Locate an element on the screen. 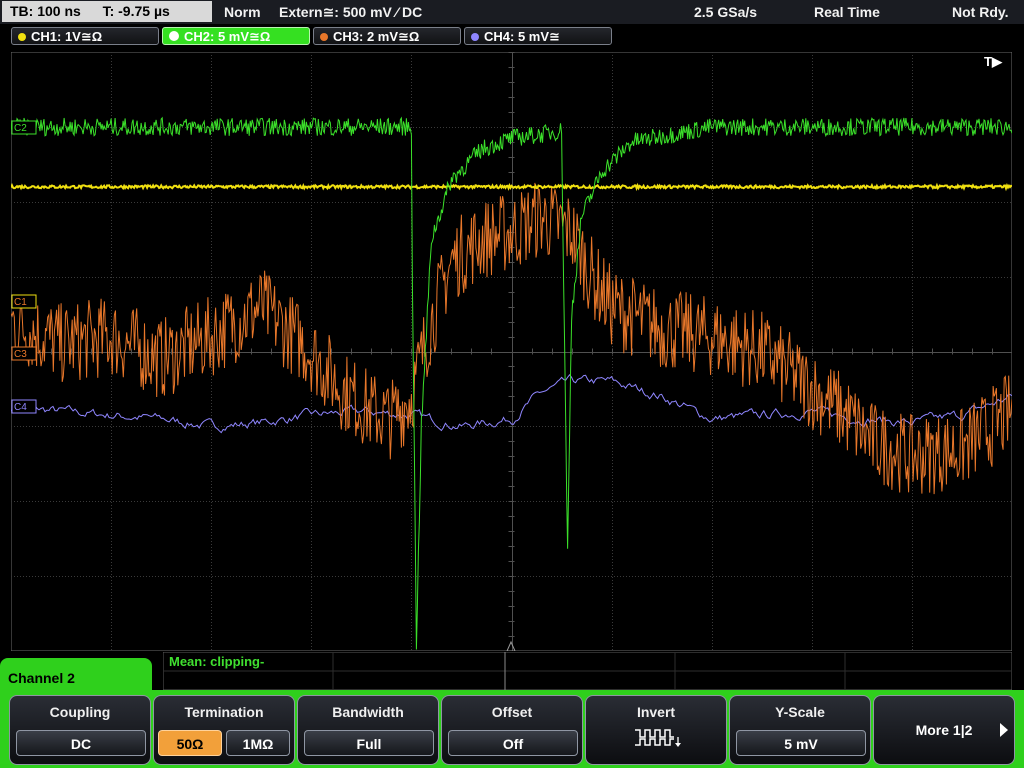 This screenshot has width=1024, height=768. trigger-mode: Norm is located at coordinates (242, 12).